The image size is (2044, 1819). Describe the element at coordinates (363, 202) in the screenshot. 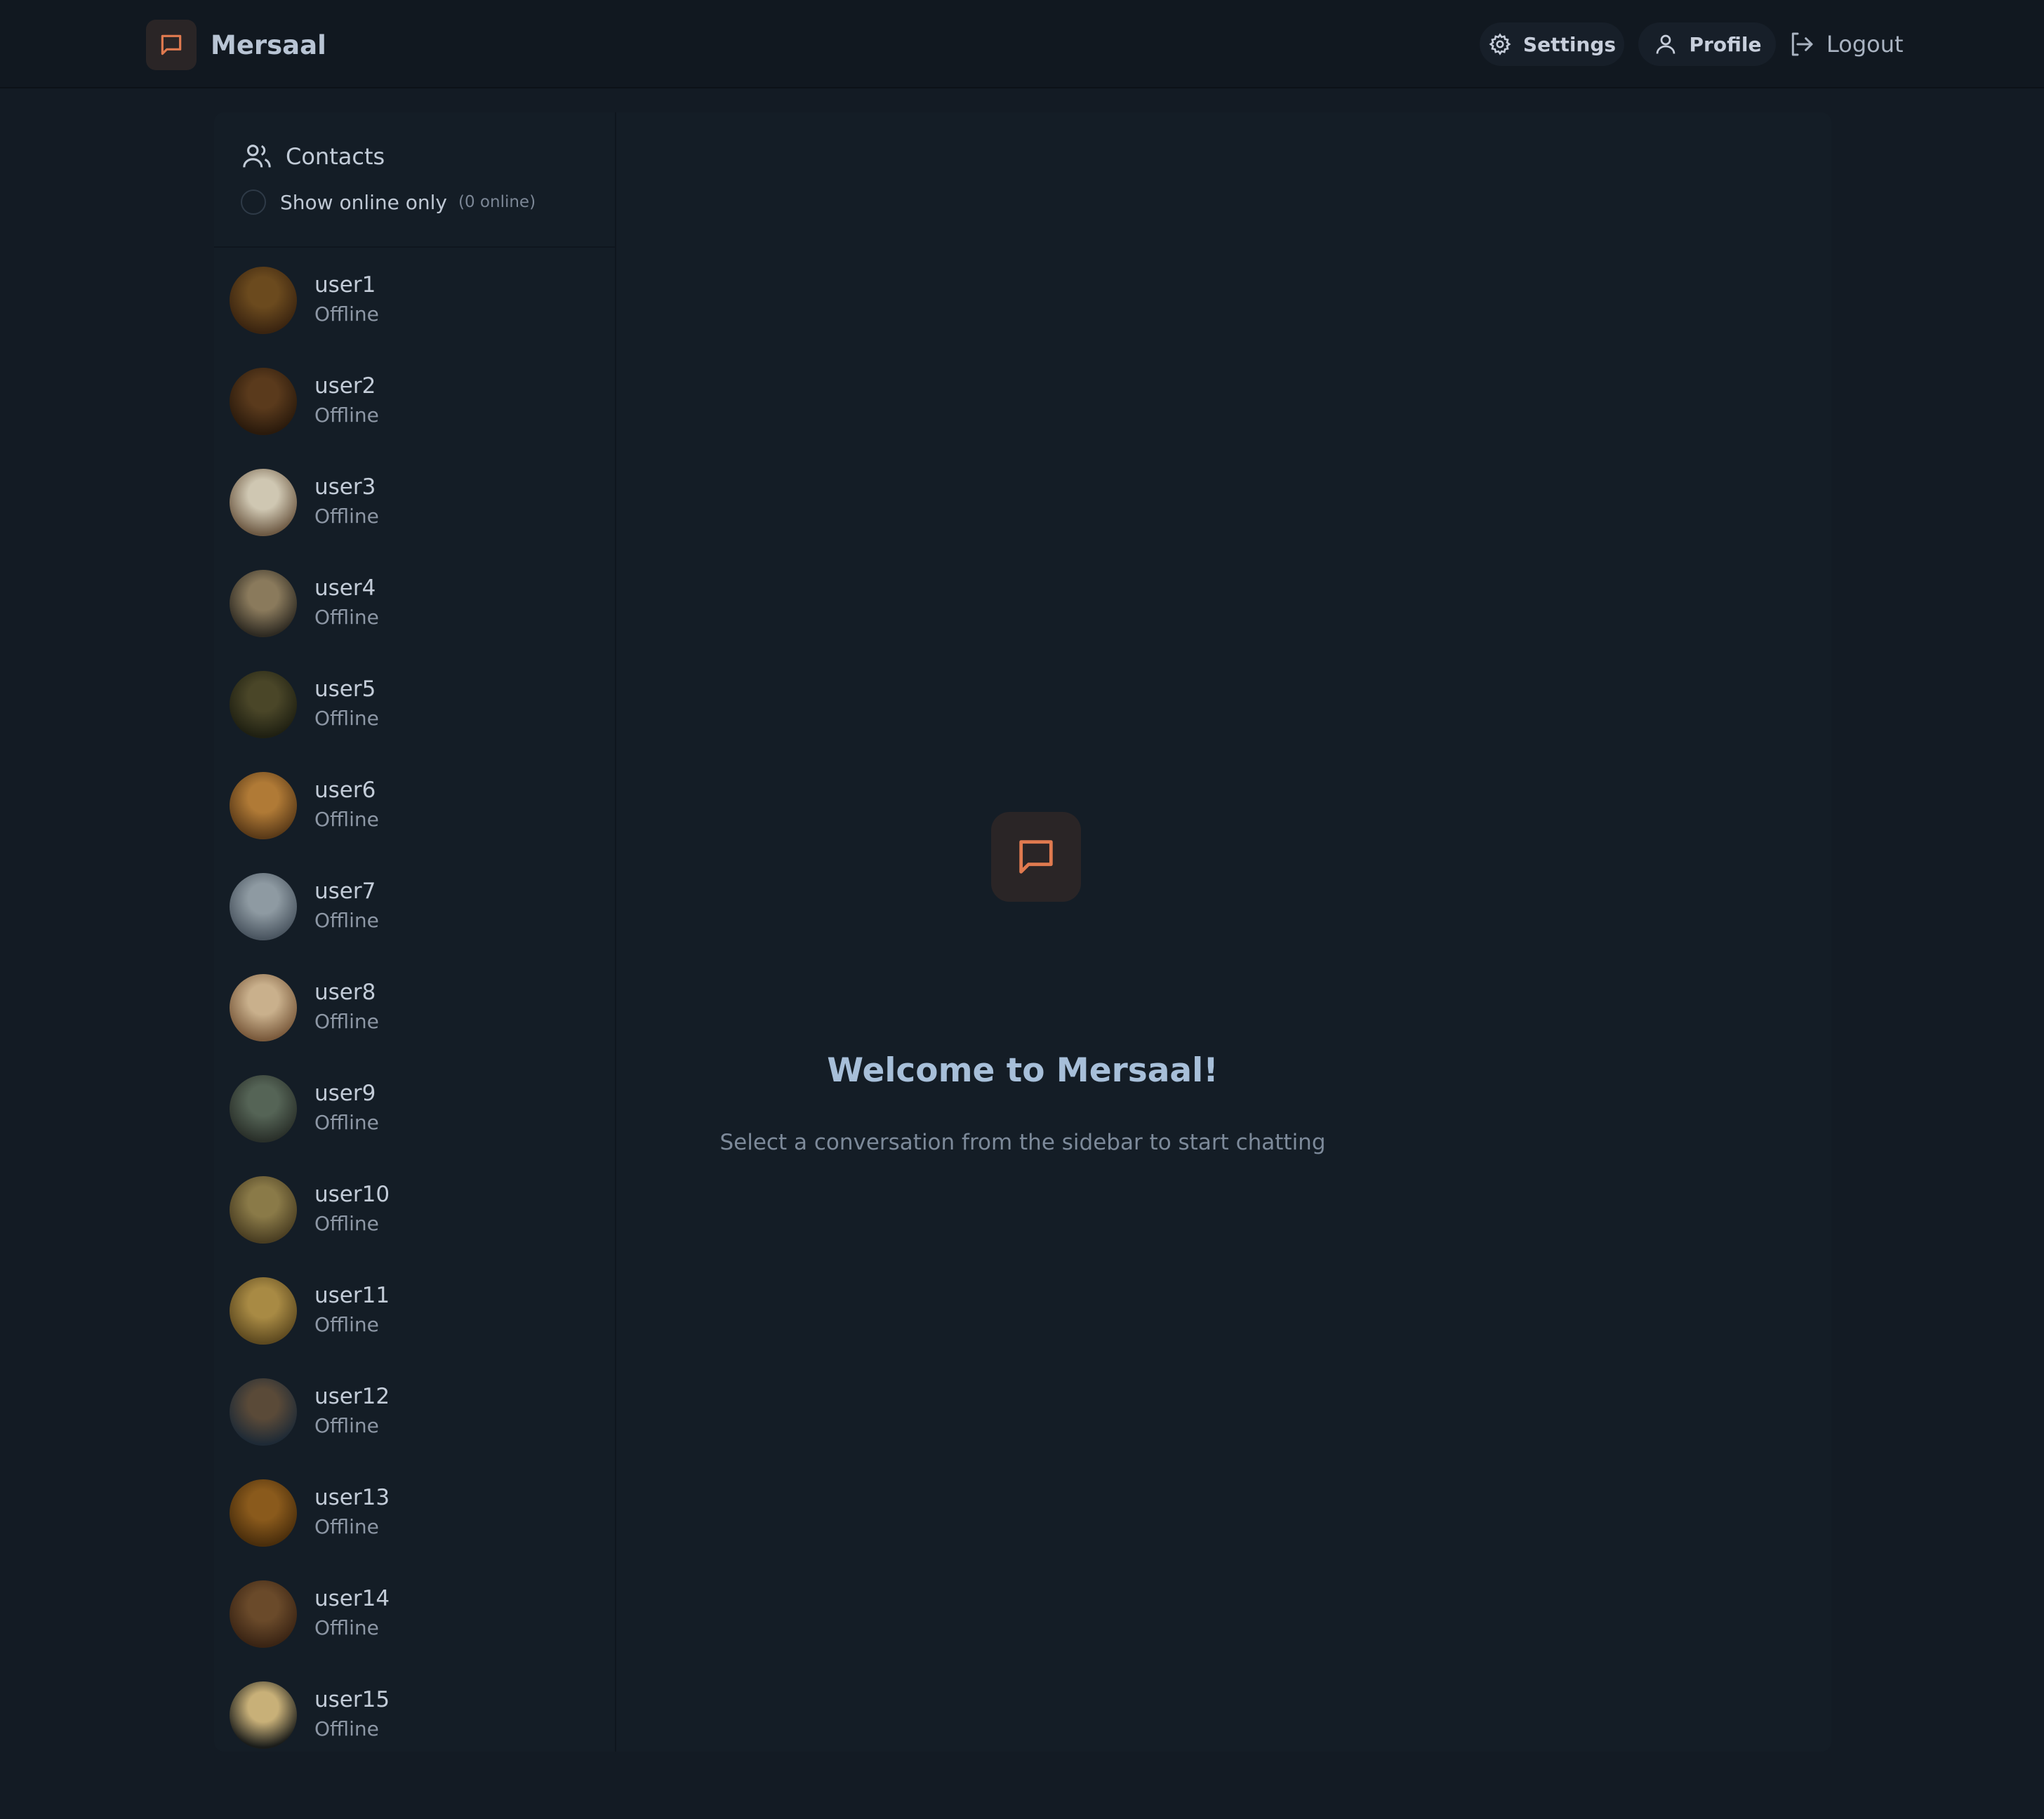

I see `online-only-label: Show online only` at that location.